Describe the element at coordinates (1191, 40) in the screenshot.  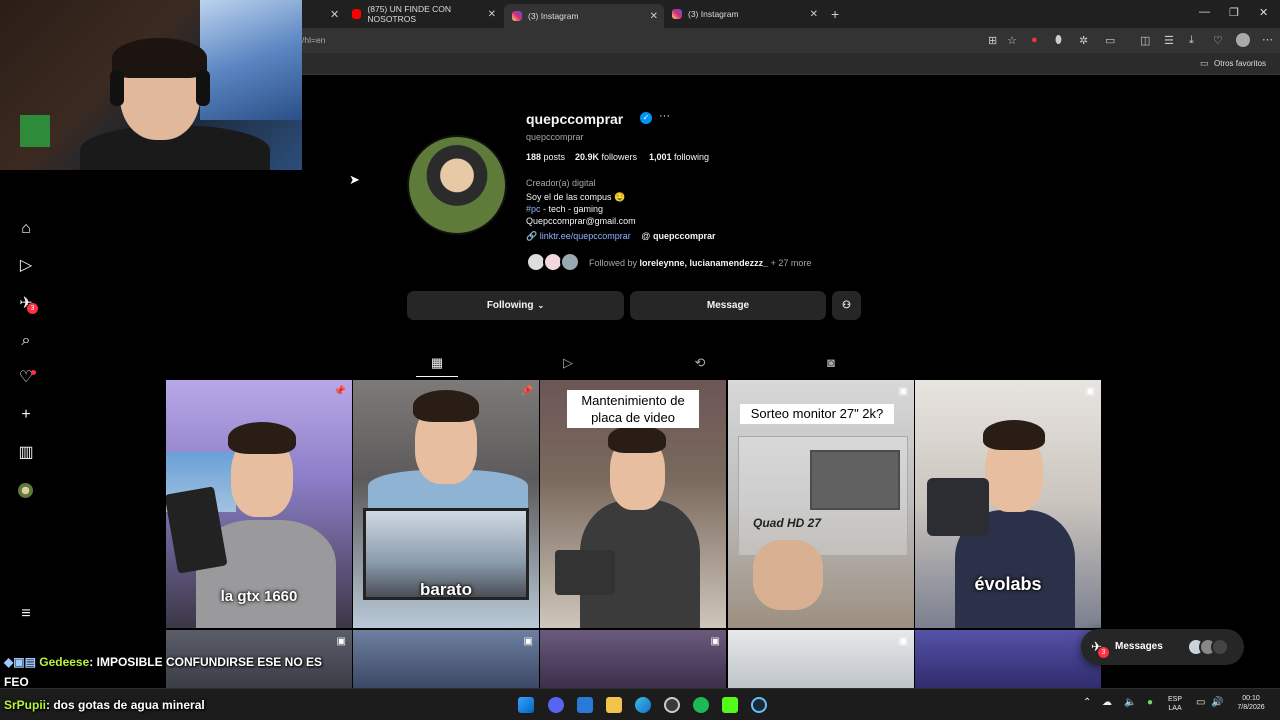
I see `download-icon: ⤓` at that location.